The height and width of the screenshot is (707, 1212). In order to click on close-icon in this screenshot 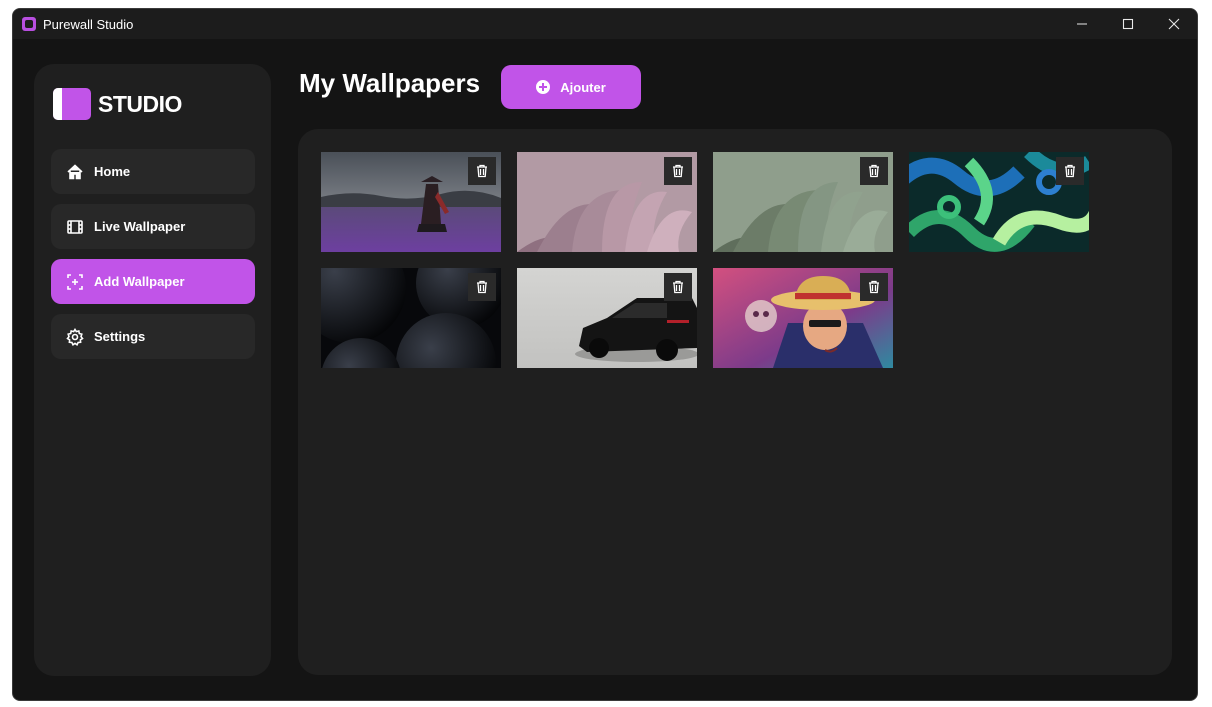, I will do `click(1174, 24)`.